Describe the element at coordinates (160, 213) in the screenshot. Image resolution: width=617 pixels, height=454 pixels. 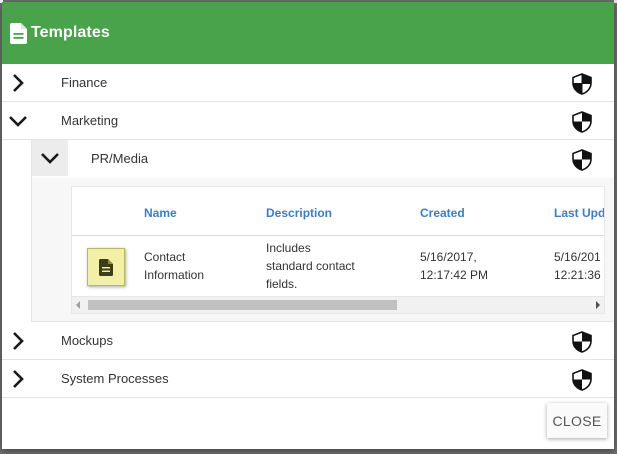
I see `column-header-name: Name` at that location.